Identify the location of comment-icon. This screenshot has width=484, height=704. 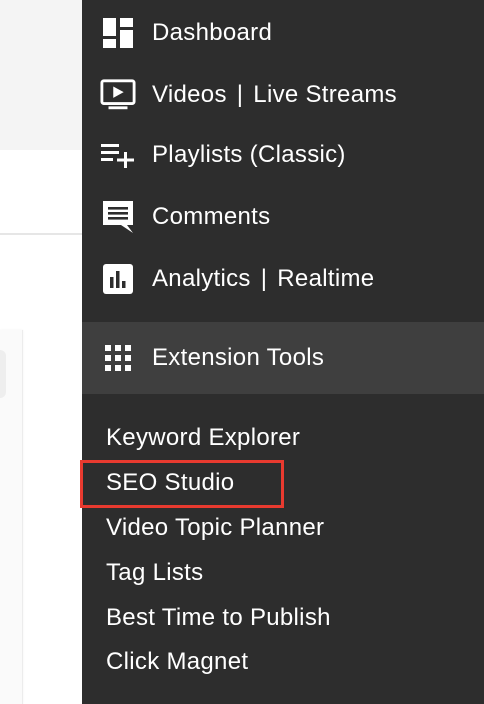
(118, 217).